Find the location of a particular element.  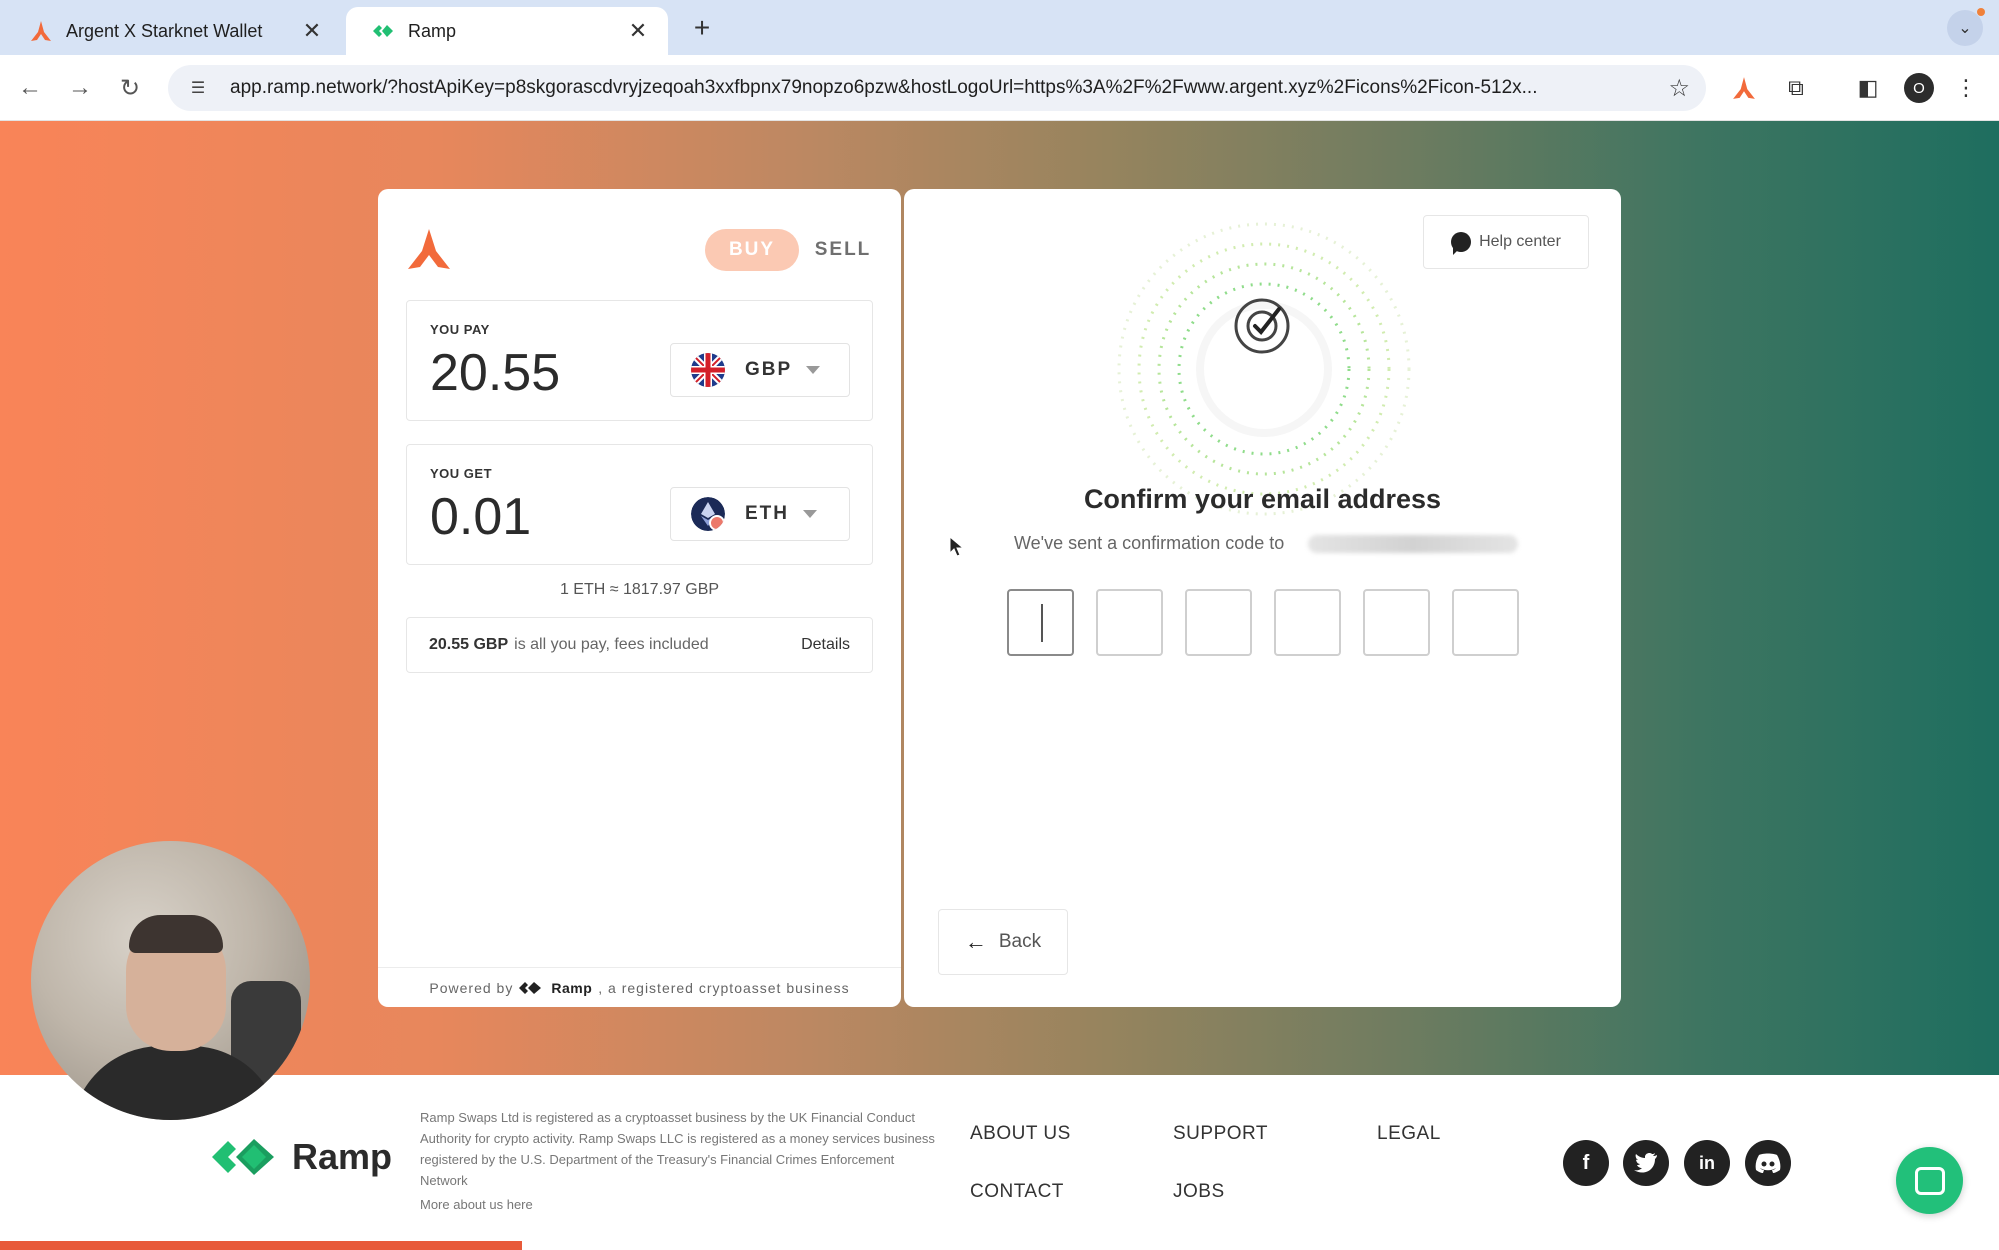

fees-amount: 20.55 GBP is located at coordinates (469, 644).